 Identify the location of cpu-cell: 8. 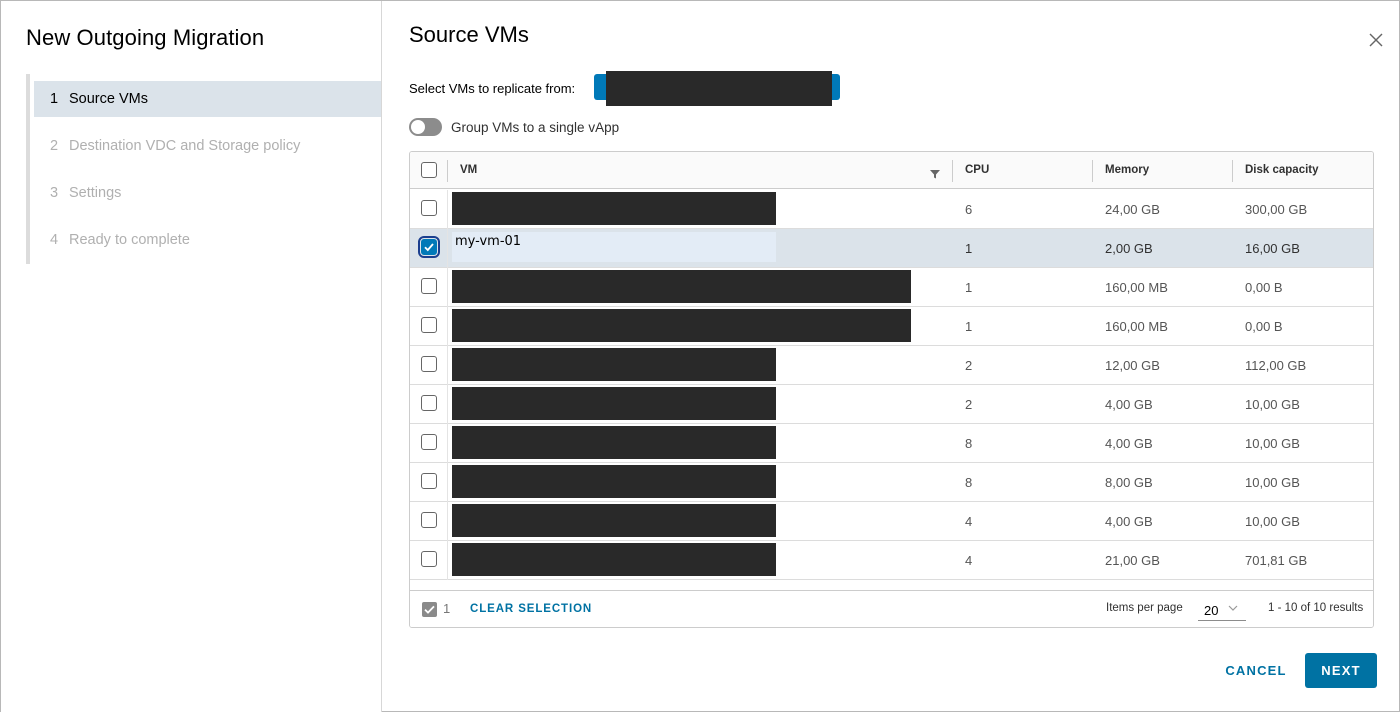
(969, 482).